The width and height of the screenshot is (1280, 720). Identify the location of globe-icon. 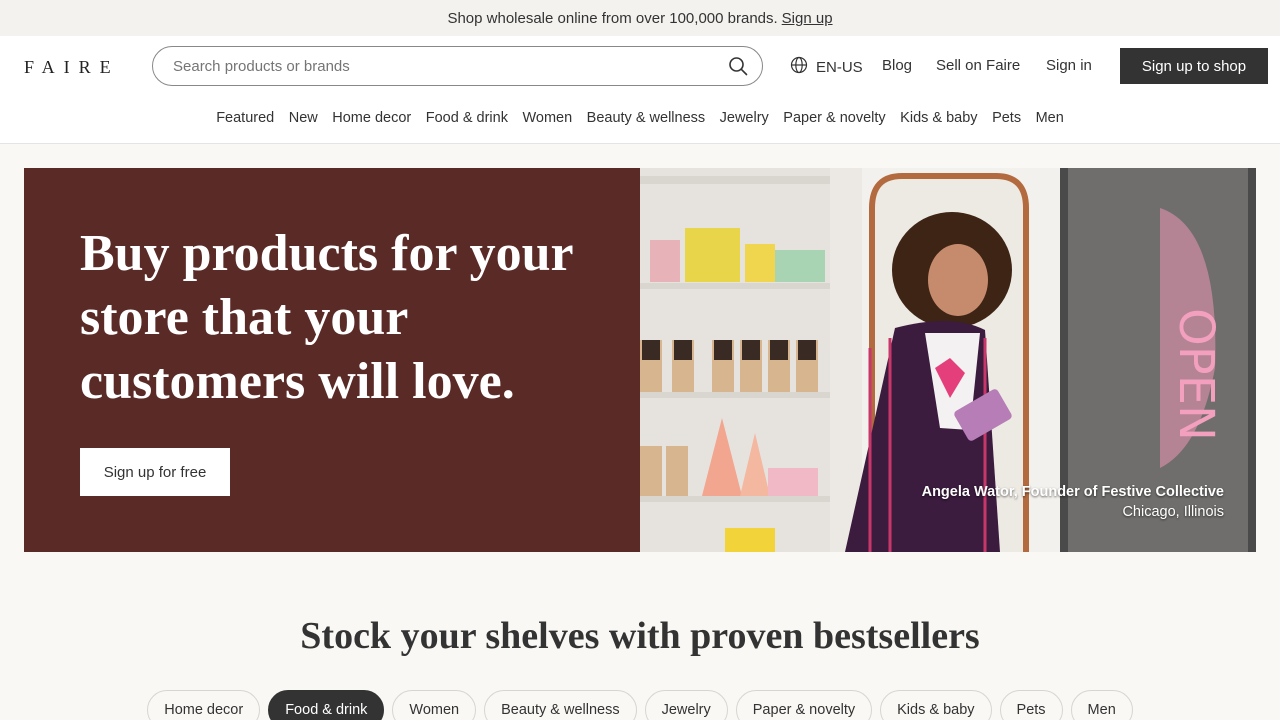
(799, 67).